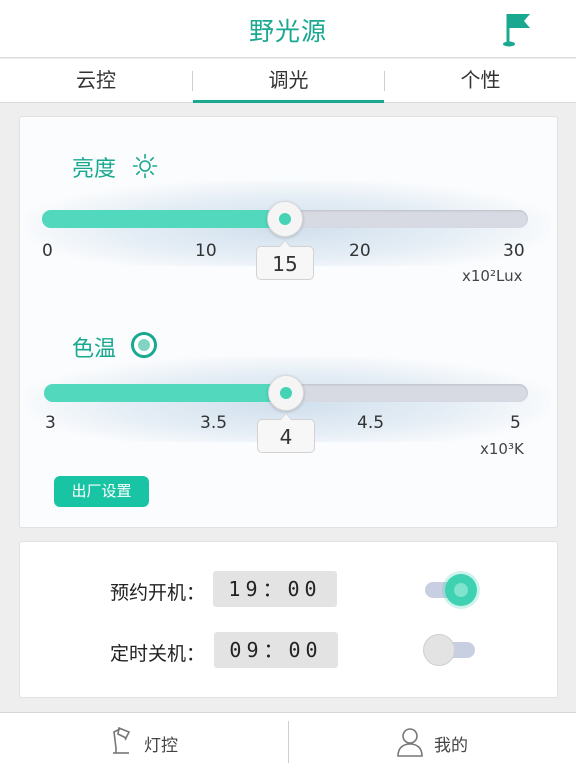 The width and height of the screenshot is (576, 768). I want to click on nav-label: 我的, so click(451, 746).